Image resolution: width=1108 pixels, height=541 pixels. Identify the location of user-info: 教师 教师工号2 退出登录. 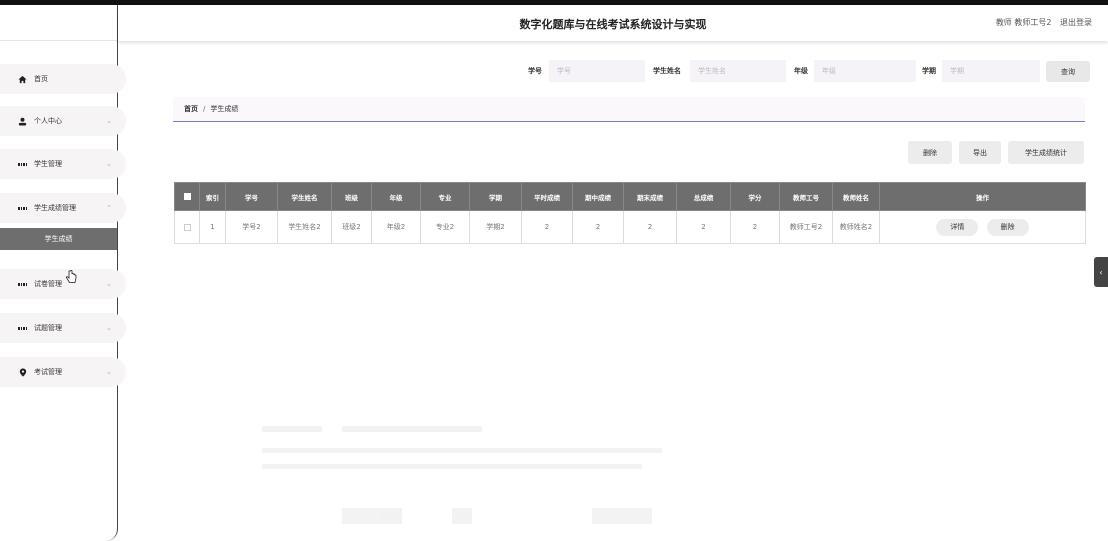
(1044, 22).